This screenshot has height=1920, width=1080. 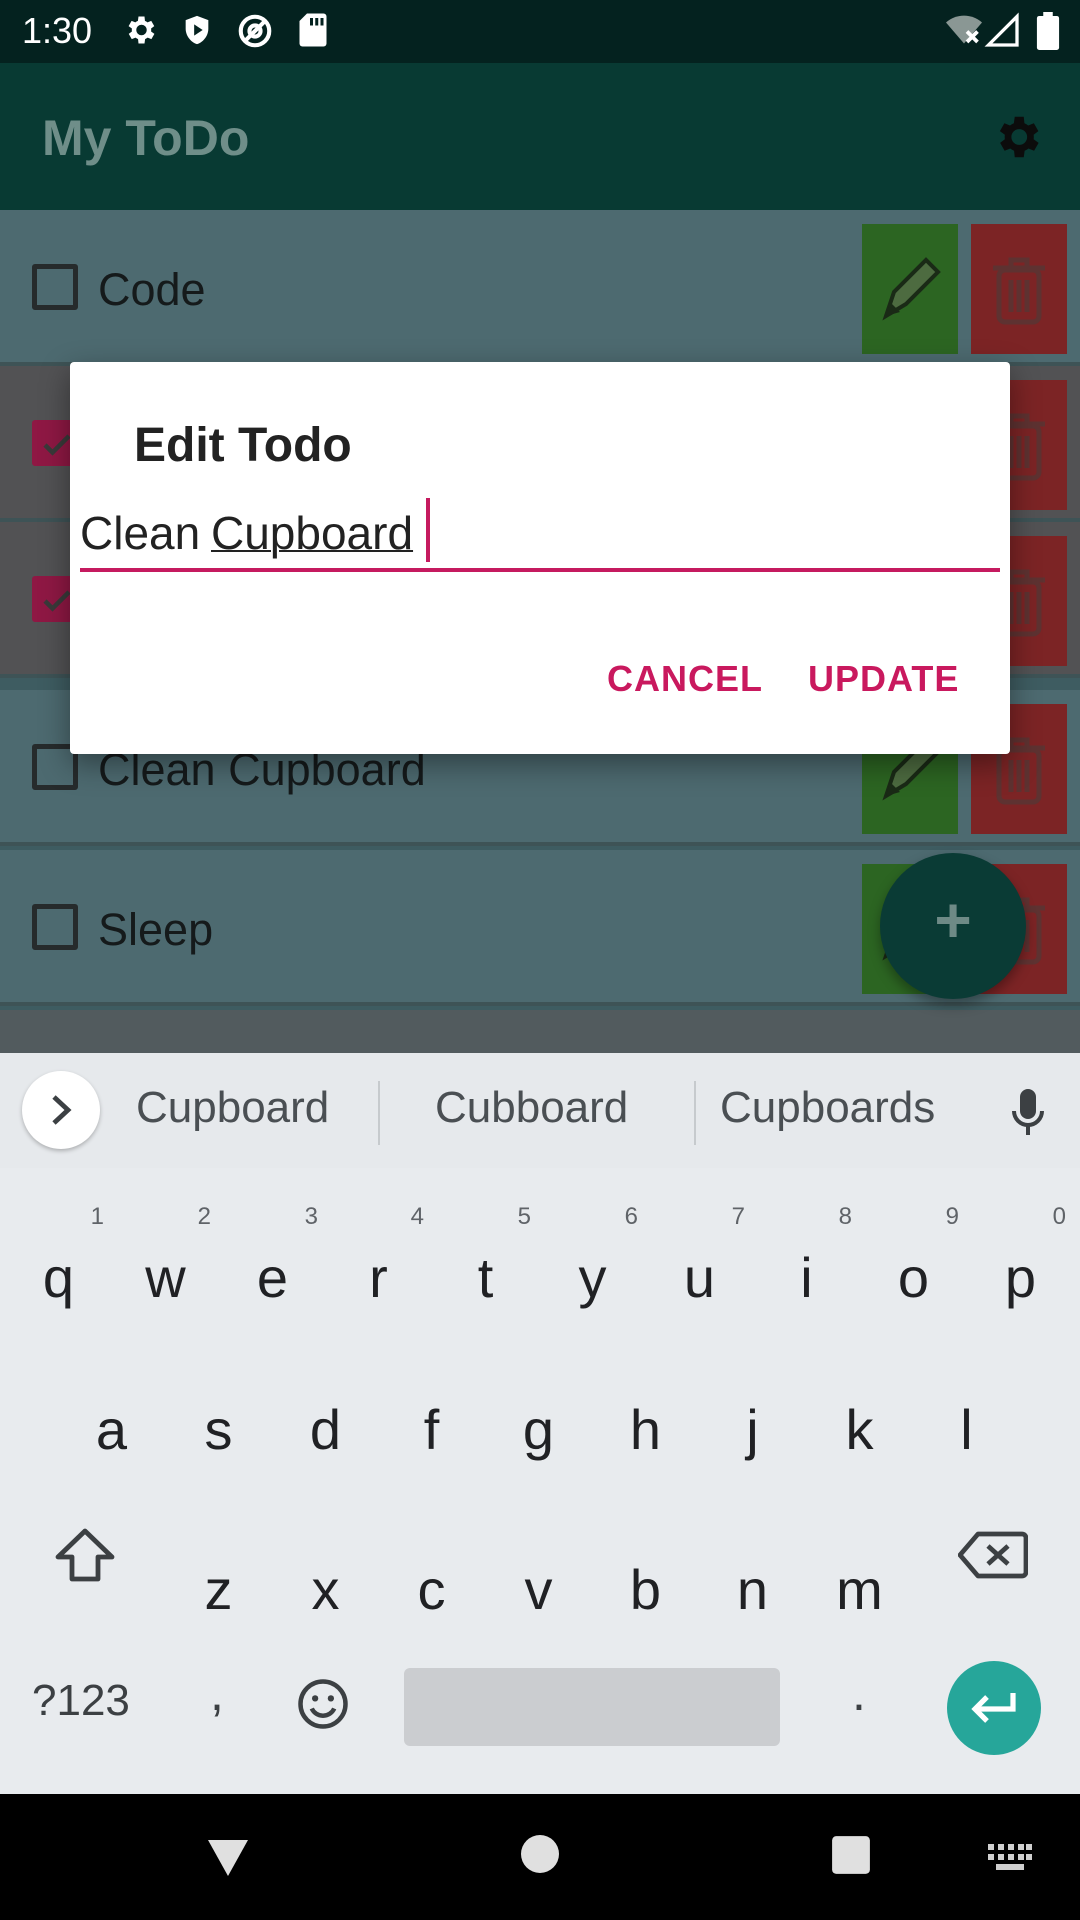 What do you see at coordinates (218, 1590) in the screenshot?
I see `key-z: z` at bounding box center [218, 1590].